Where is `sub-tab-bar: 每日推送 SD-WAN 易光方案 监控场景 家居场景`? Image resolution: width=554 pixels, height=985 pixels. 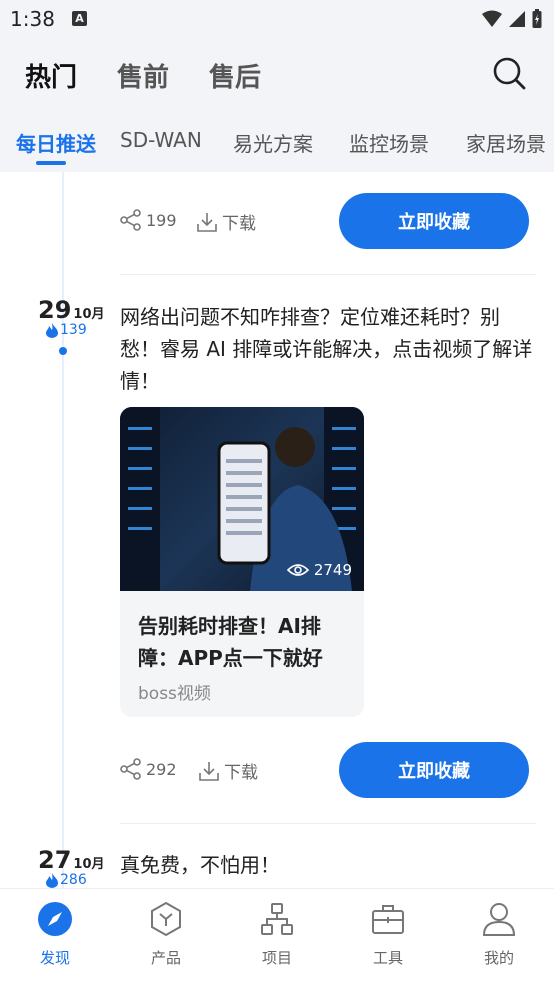
sub-tab-bar: 每日推送 SD-WAN 易光方案 监控场景 家居场景 is located at coordinates (277, 143).